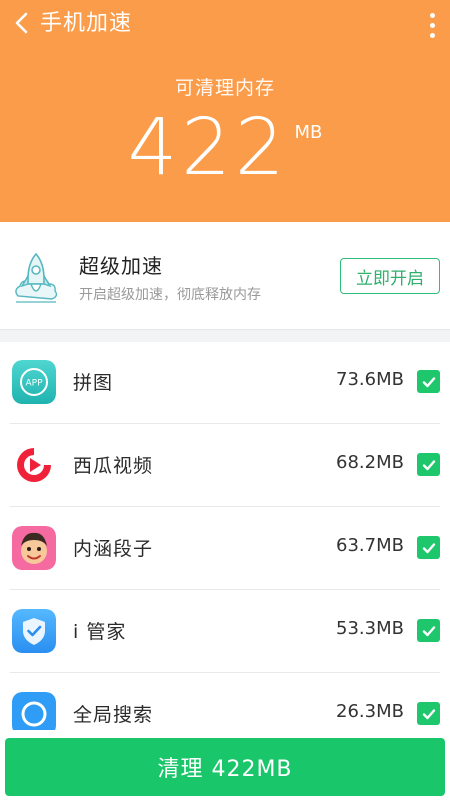  Describe the element at coordinates (86, 23) in the screenshot. I see `page-title: 手机加速` at that location.